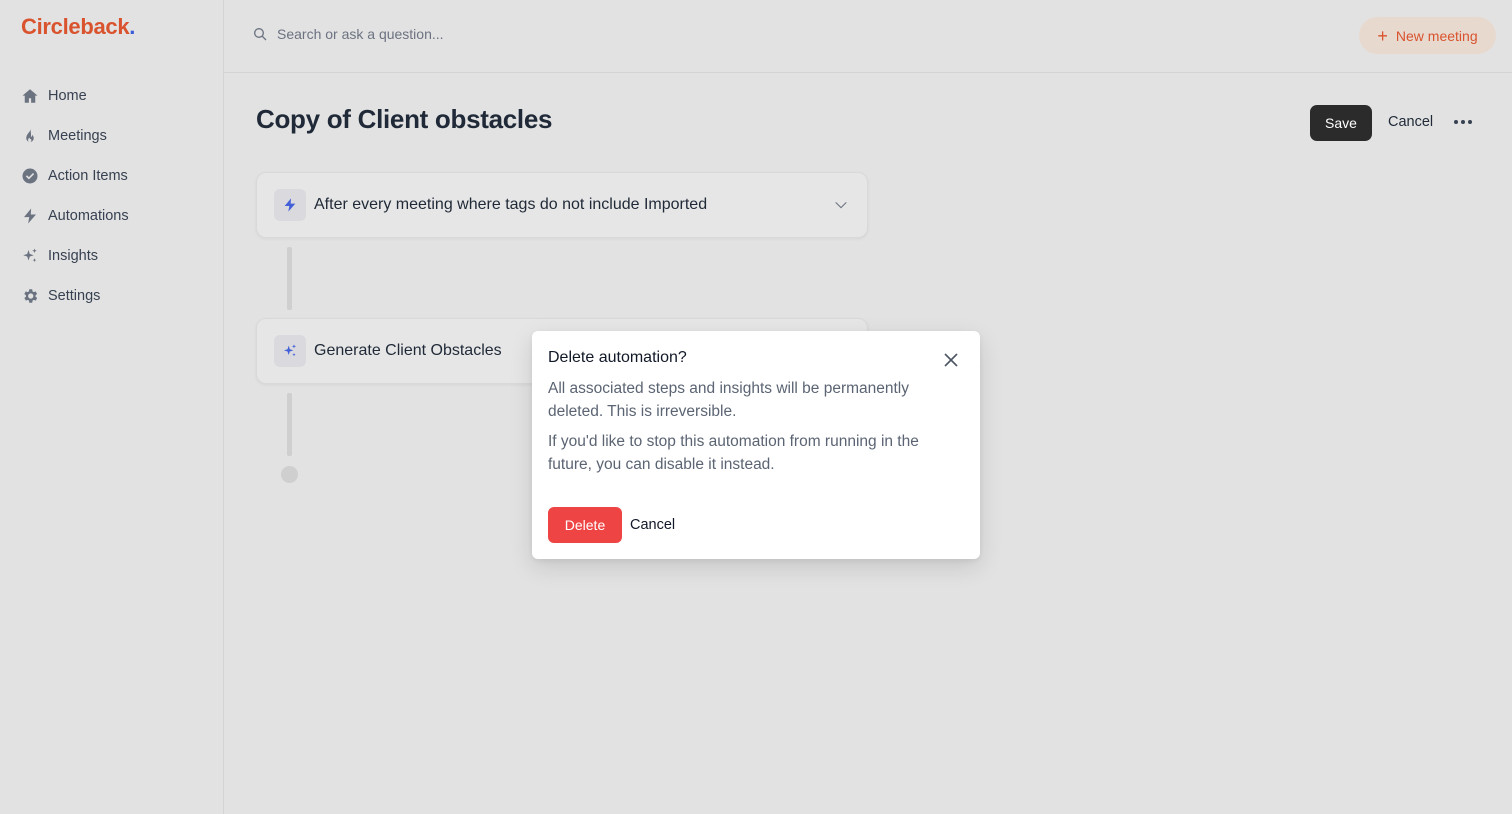  Describe the element at coordinates (30, 296) in the screenshot. I see `gear-icon` at that location.